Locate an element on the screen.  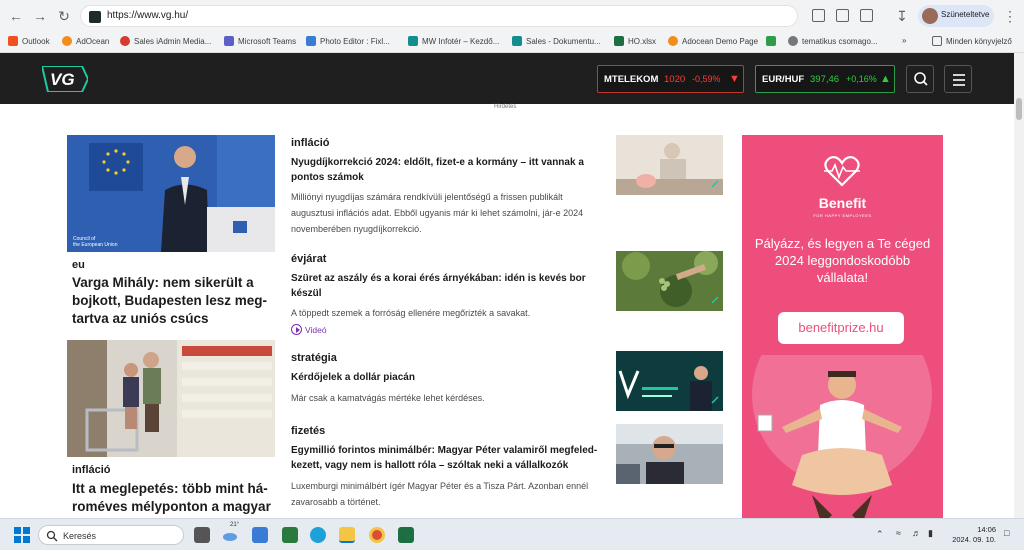
weather-widget is located at coordinates (230, 535).